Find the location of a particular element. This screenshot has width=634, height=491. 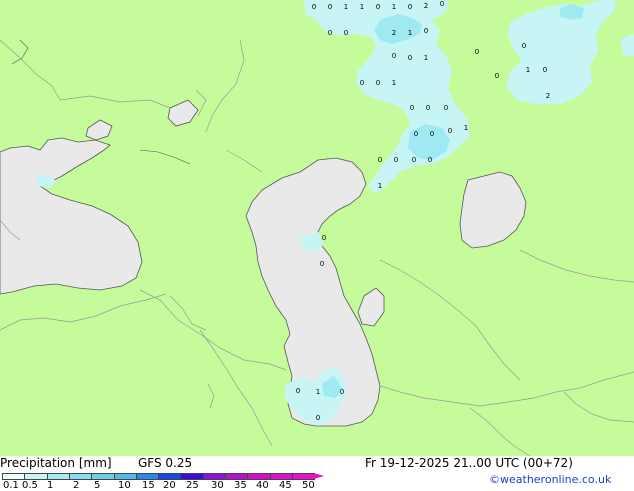

legend-label: 15 is located at coordinates (148, 485).